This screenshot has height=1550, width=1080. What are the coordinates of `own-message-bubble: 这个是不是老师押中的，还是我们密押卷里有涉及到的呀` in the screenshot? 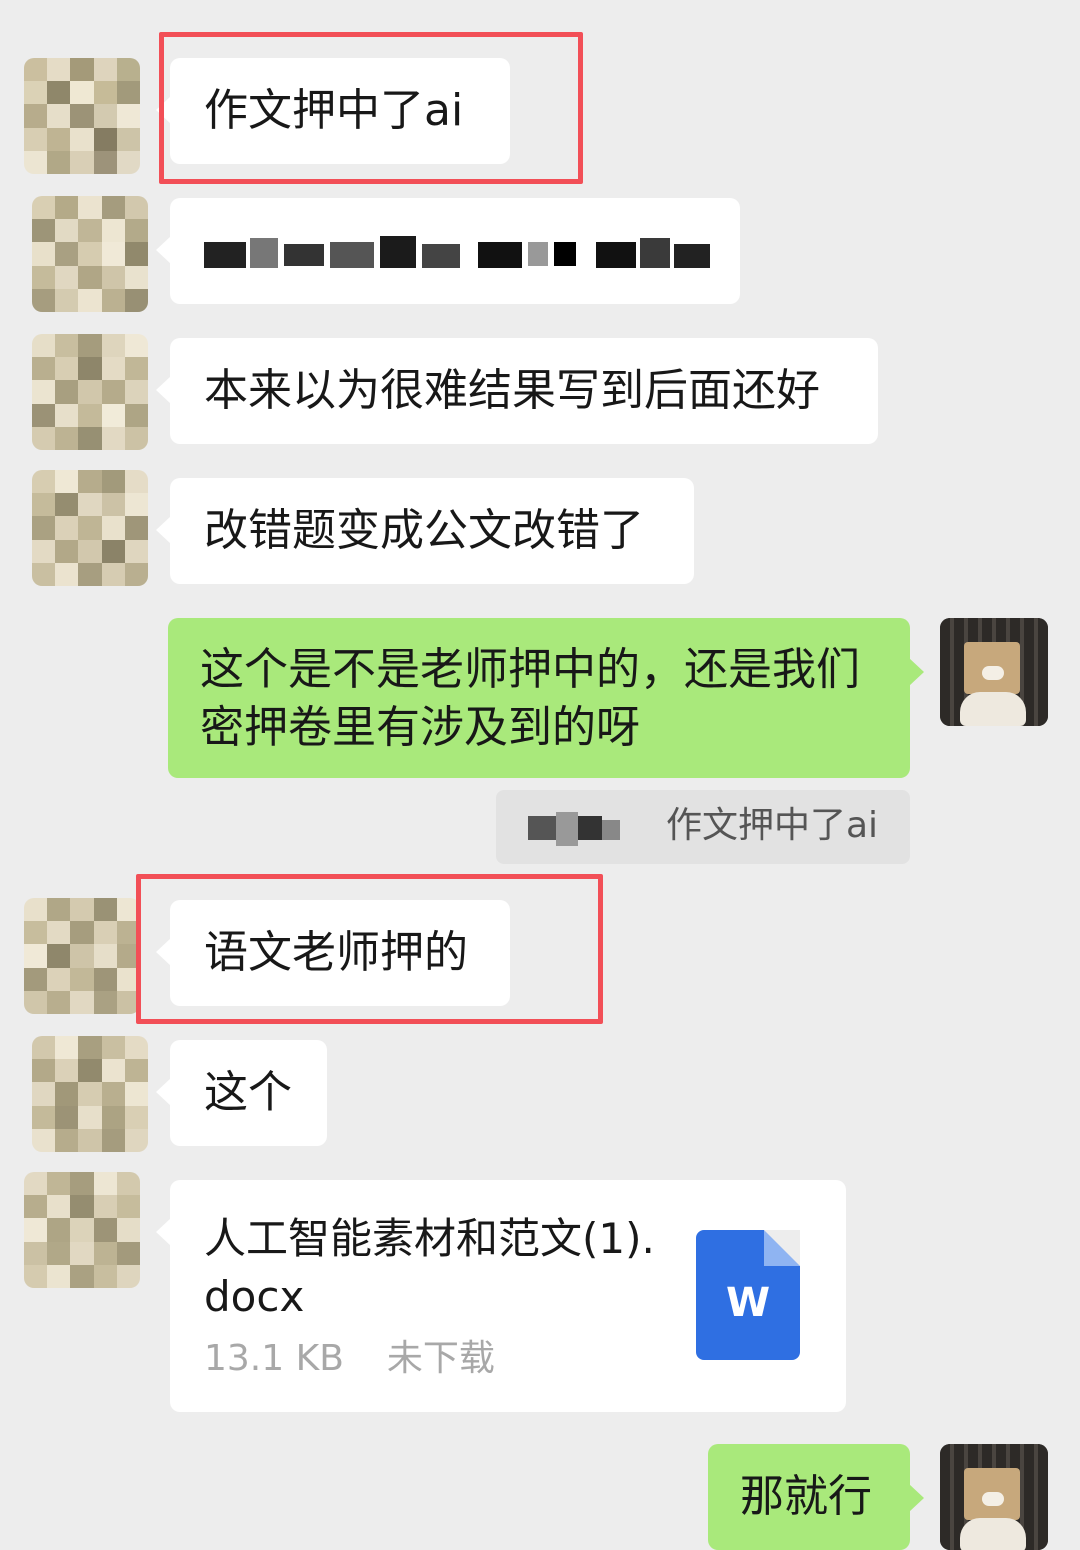 It's located at (546, 698).